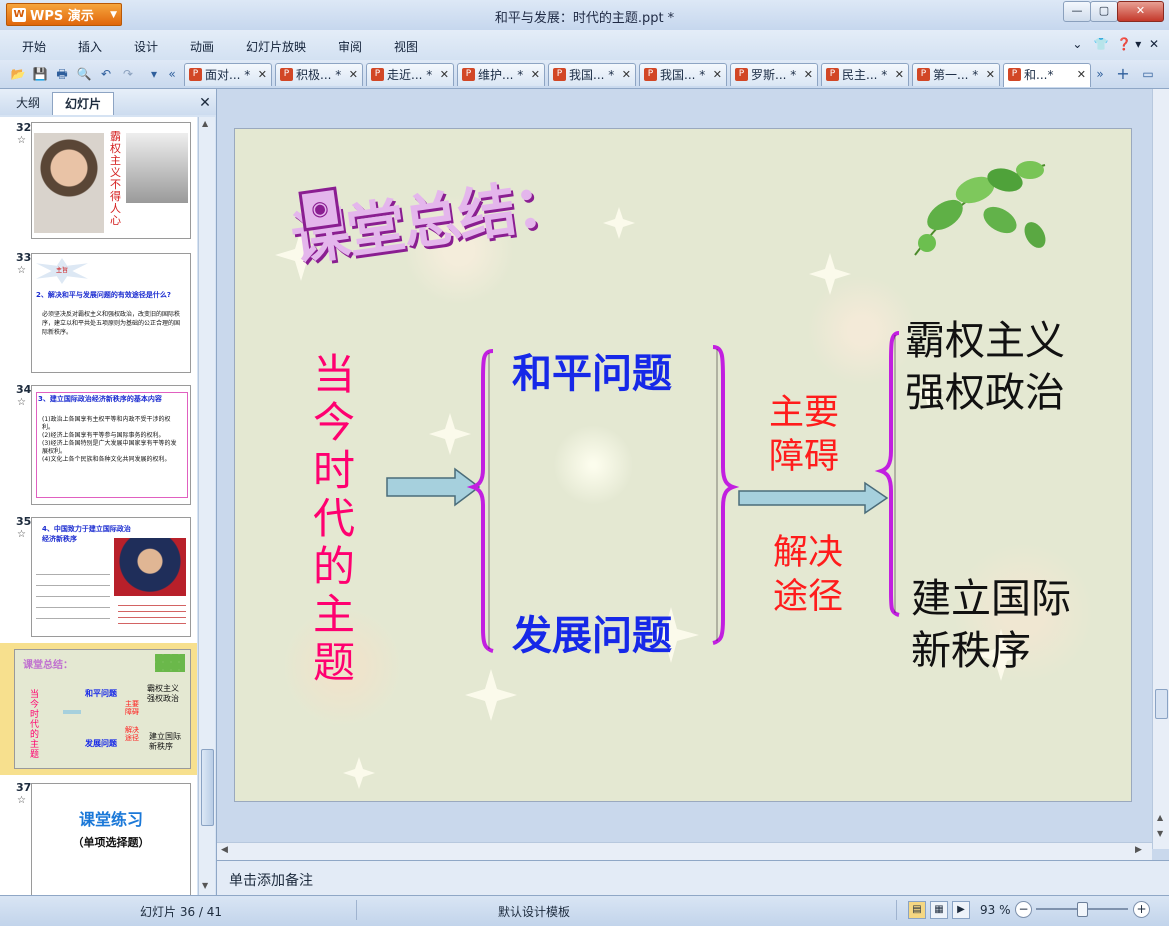  Describe the element at coordinates (106, 423) in the screenshot. I see `thumb-line: (1)政治上各国享有主权平等和内政不受干涉的权利。` at that location.